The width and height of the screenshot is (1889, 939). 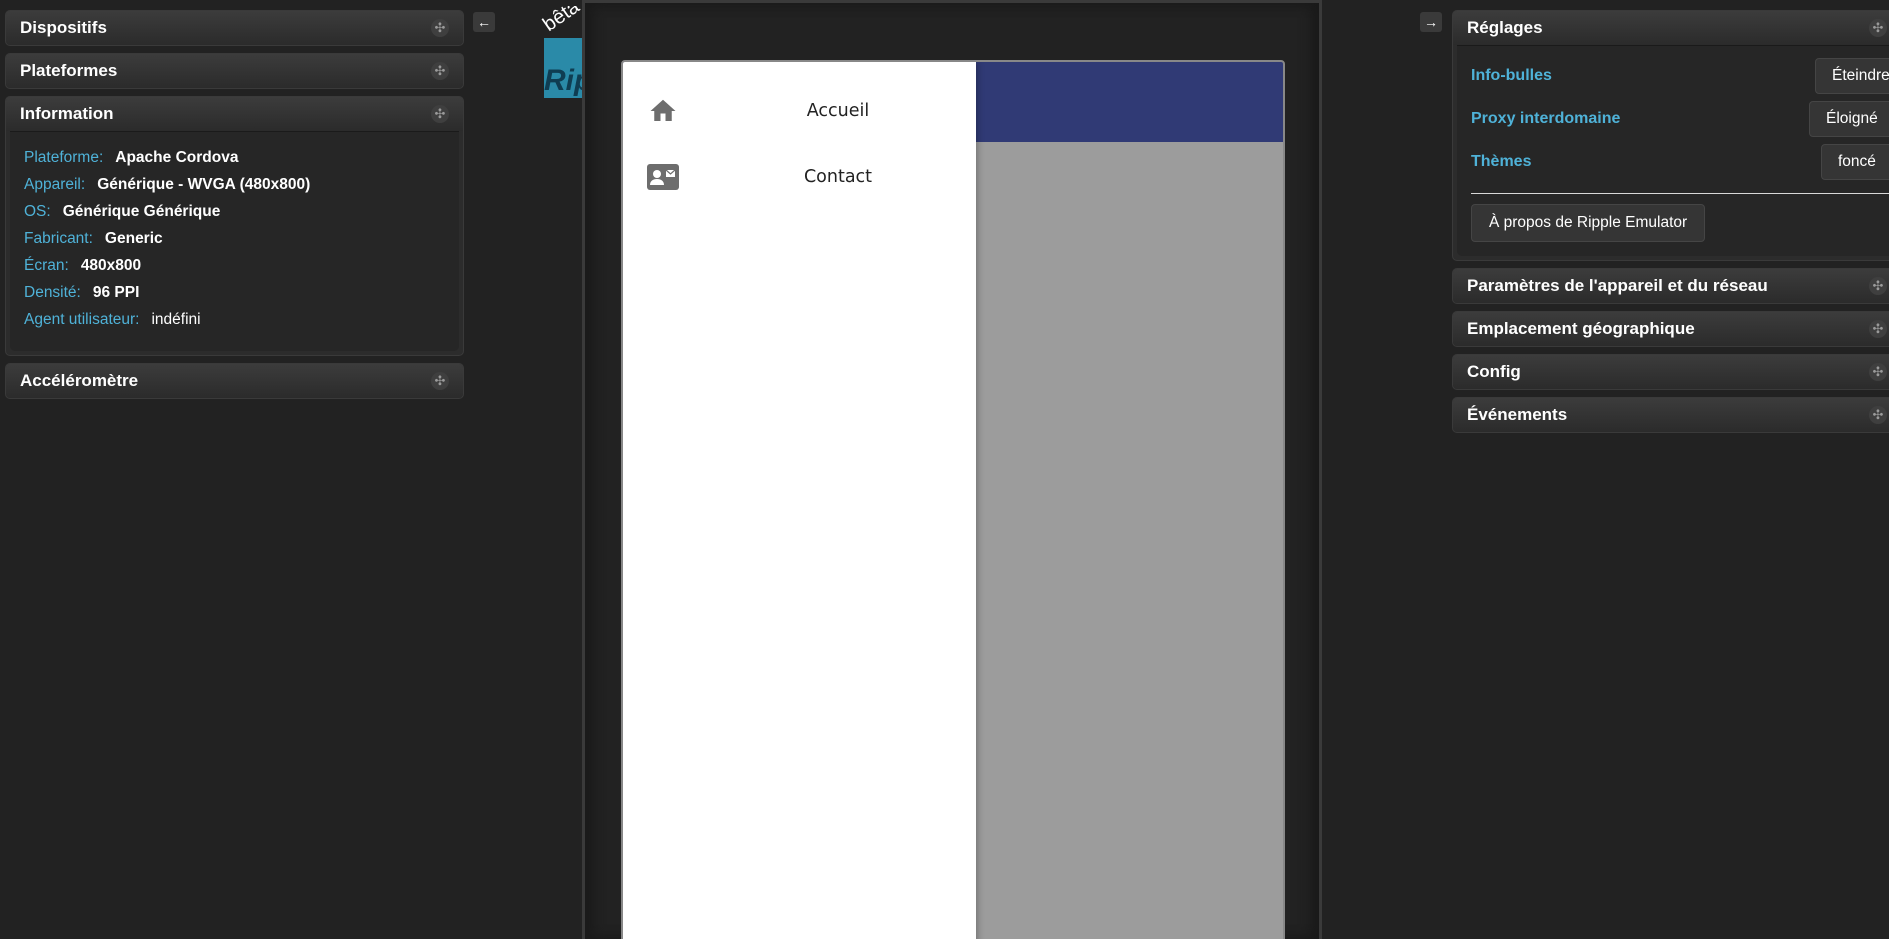 I want to click on drawer-item-label: Contact, so click(x=838, y=177).